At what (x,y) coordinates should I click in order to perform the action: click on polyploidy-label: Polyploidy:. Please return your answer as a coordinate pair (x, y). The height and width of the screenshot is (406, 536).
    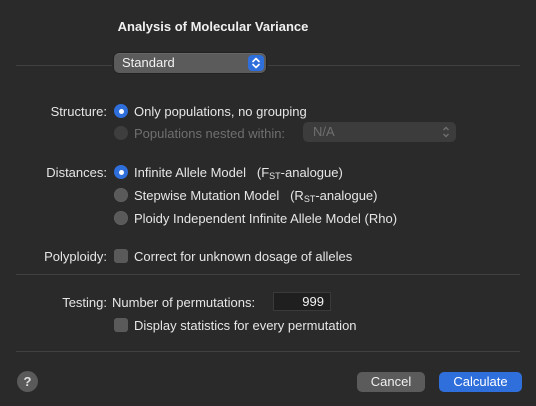
    Looking at the image, I should click on (75, 256).